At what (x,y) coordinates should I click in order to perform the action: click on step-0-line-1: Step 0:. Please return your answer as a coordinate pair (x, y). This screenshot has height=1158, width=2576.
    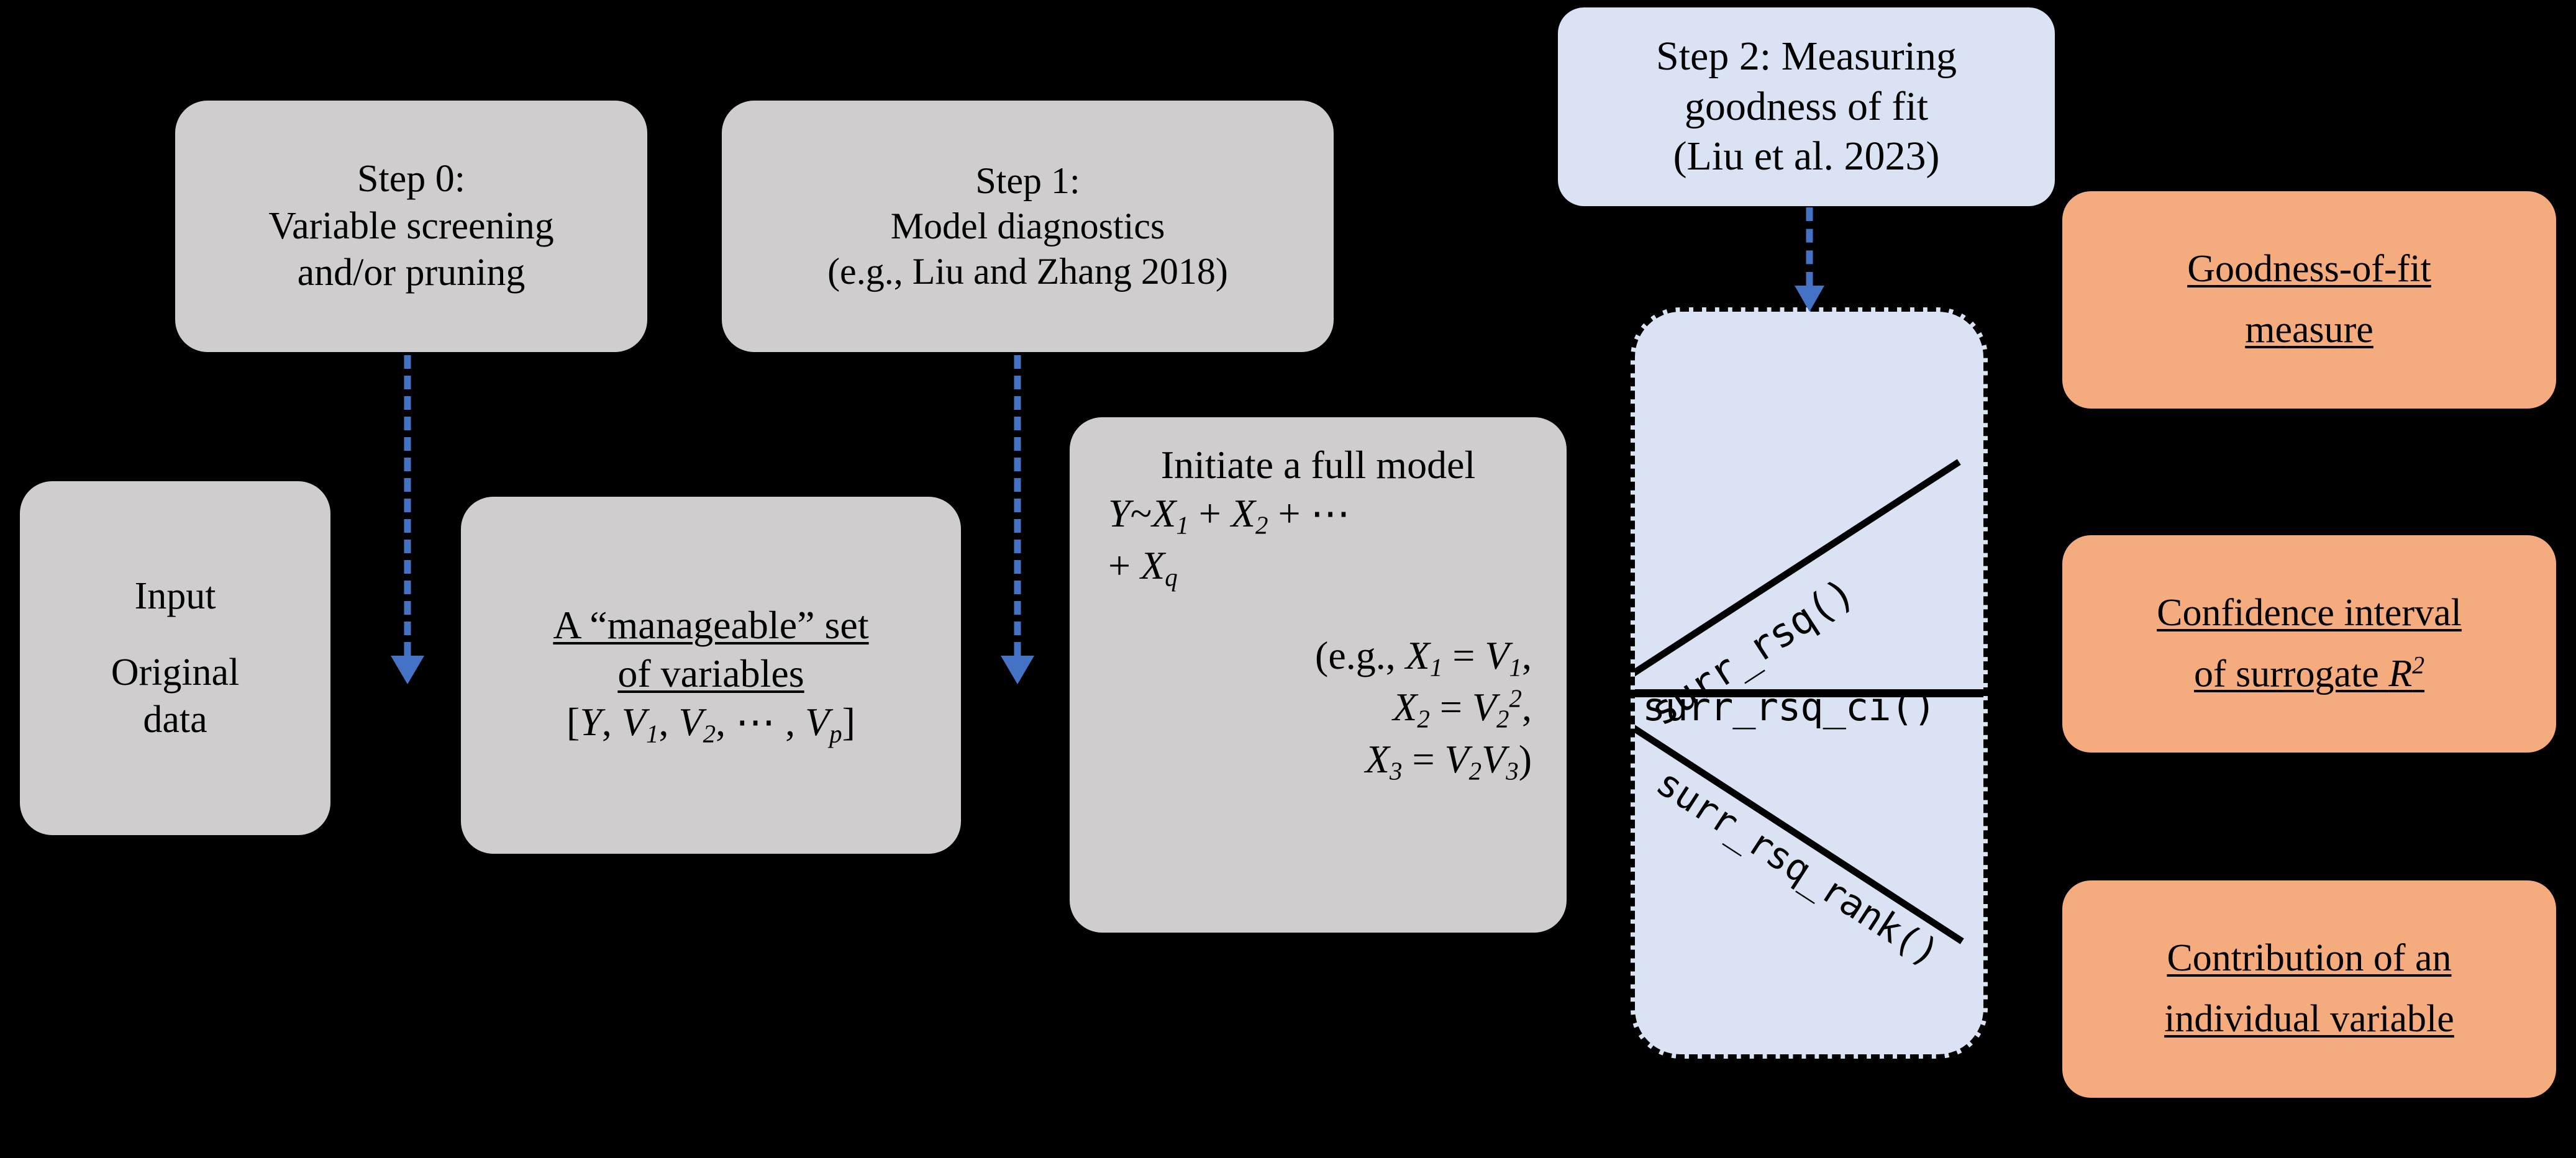
    Looking at the image, I should click on (411, 179).